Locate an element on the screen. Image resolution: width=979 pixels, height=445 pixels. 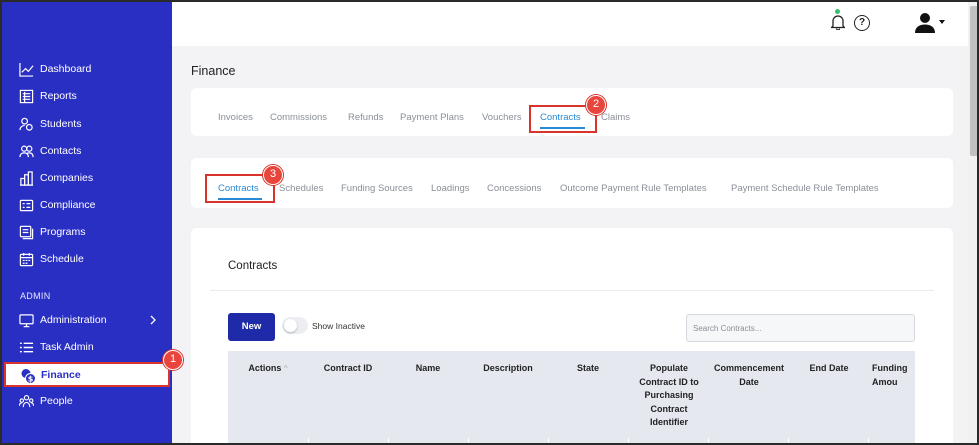
sidebar-item-compliance: Compliance is located at coordinates (56, 205).